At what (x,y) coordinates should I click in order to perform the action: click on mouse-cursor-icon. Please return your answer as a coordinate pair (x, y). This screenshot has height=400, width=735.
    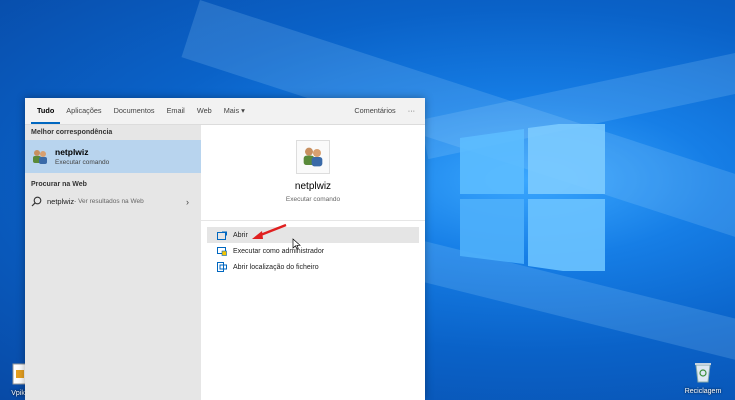
    Looking at the image, I should click on (296, 244).